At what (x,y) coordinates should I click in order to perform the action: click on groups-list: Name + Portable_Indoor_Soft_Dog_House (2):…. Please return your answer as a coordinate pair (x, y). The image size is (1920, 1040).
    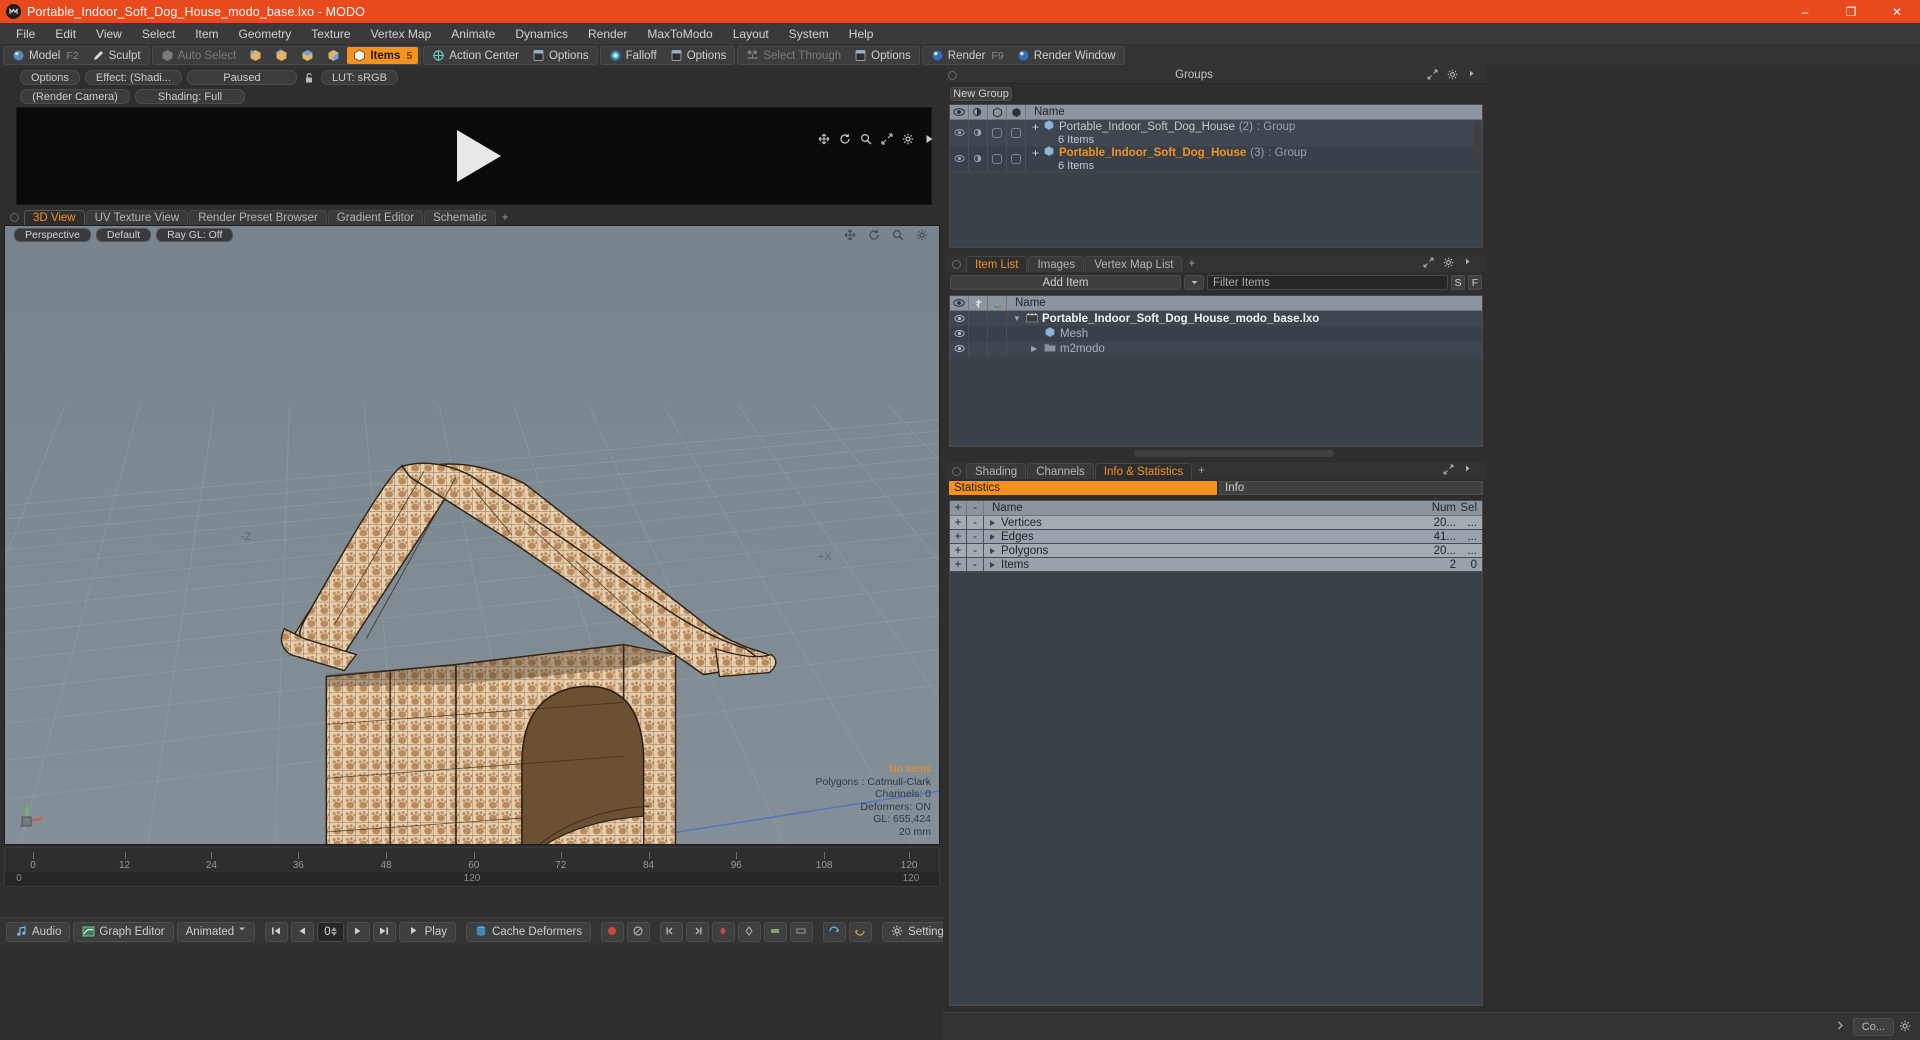
    Looking at the image, I should click on (1216, 176).